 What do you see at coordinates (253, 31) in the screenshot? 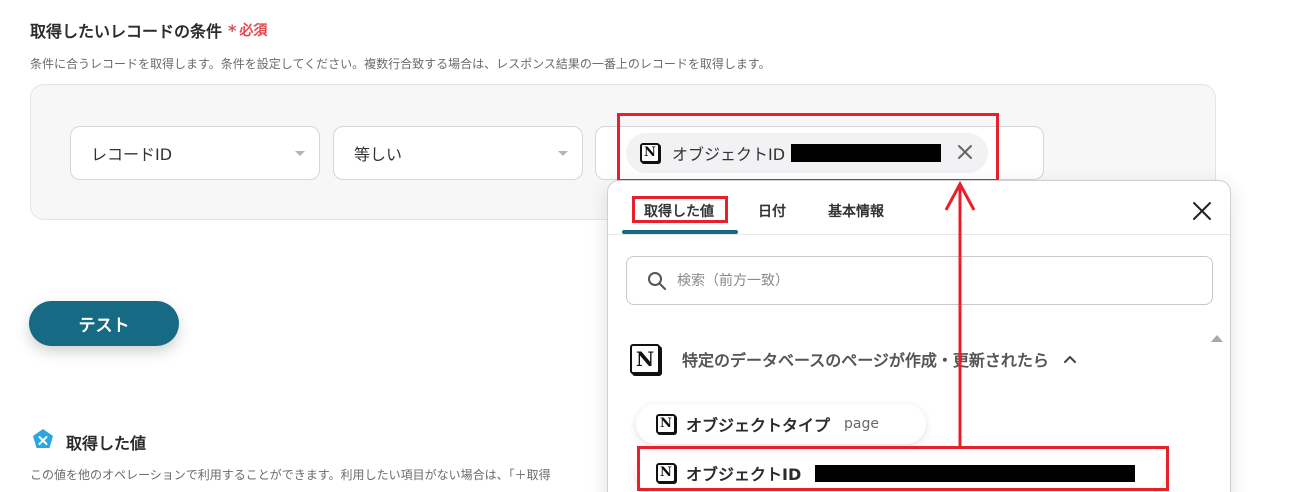
I see `required-label: 必須` at bounding box center [253, 31].